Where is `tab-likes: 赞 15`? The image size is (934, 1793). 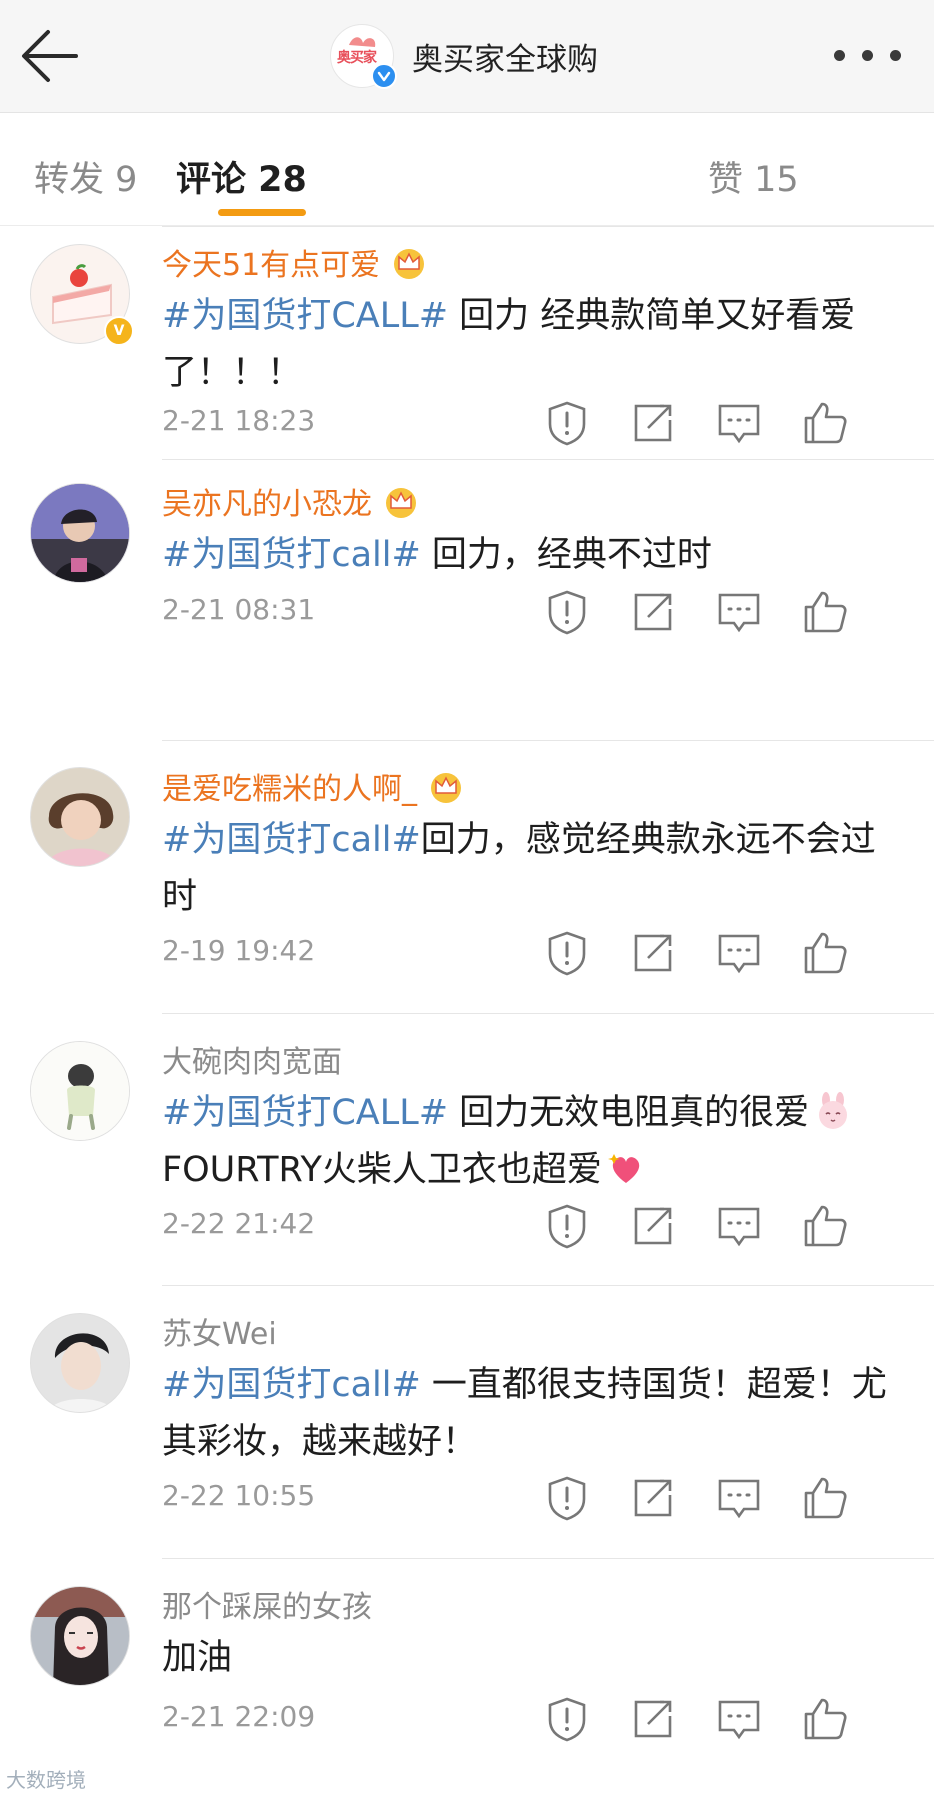 tab-likes: 赞 15 is located at coordinates (753, 176).